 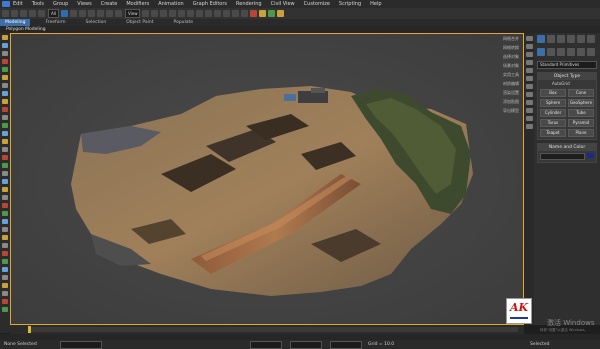 I want to click on reference-coord-dropdown: View, so click(x=132, y=13).